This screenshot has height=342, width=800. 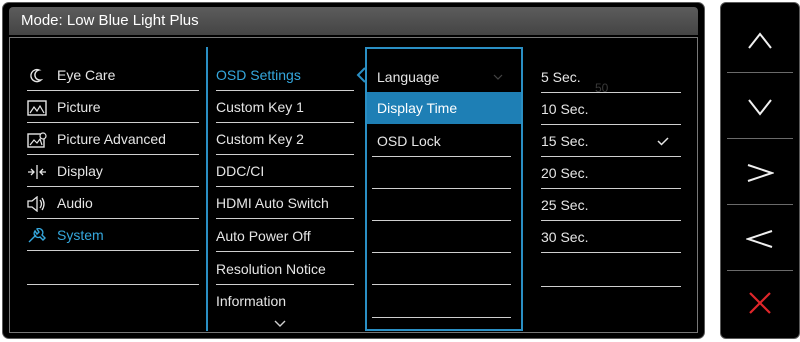 I want to click on menu-item-osd-lock: OSD Lock, so click(x=441, y=141).